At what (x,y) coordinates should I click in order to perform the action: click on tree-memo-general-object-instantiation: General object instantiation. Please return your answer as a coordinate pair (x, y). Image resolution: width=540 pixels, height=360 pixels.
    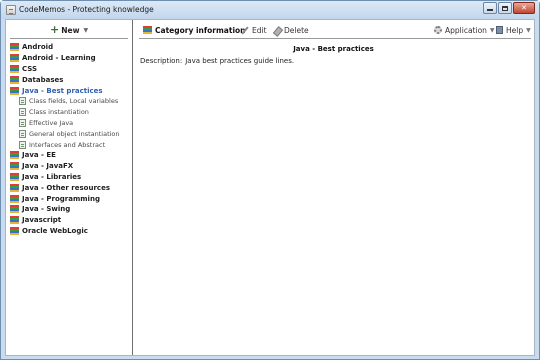
    Looking at the image, I should click on (70, 133).